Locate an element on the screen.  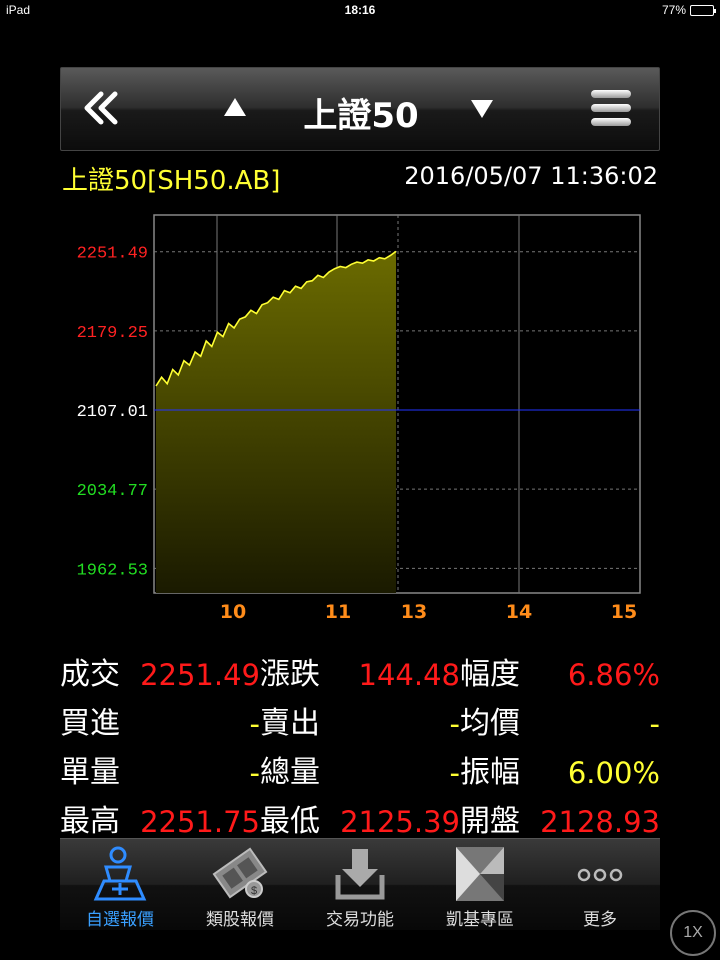
previous-symbol-button is located at coordinates (235, 107).